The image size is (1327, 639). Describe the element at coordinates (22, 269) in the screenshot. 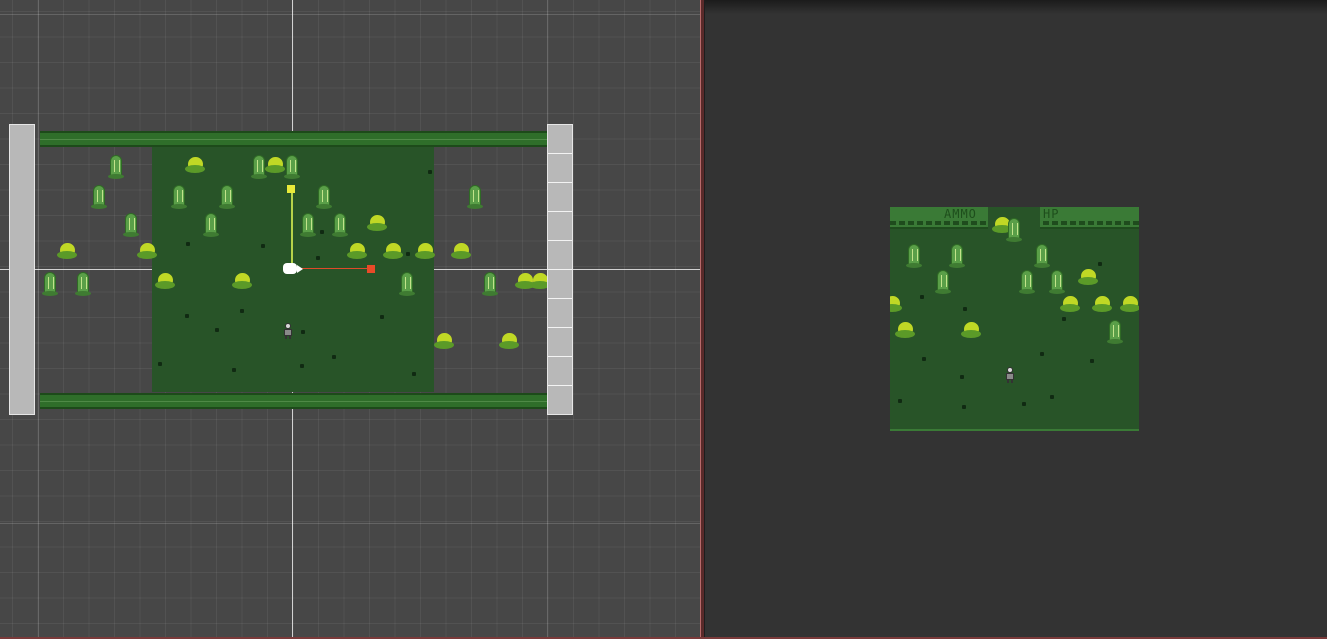

I see `left-wall-pillar` at that location.